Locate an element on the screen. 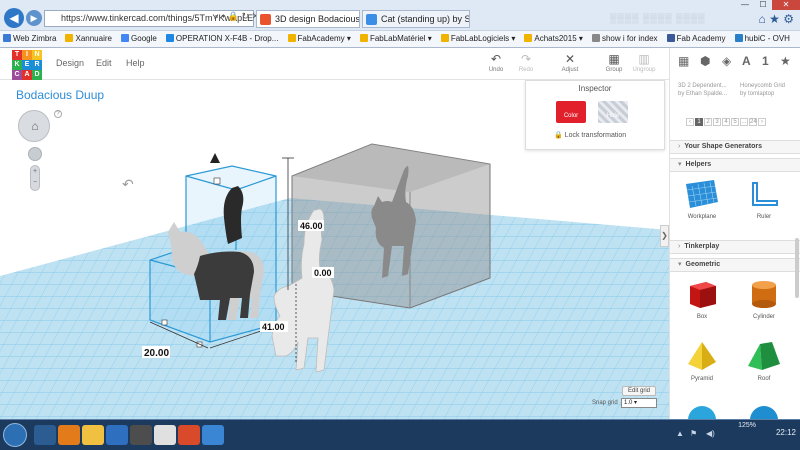 This screenshot has height=450, width=800. pager-item: 5 is located at coordinates (735, 122).